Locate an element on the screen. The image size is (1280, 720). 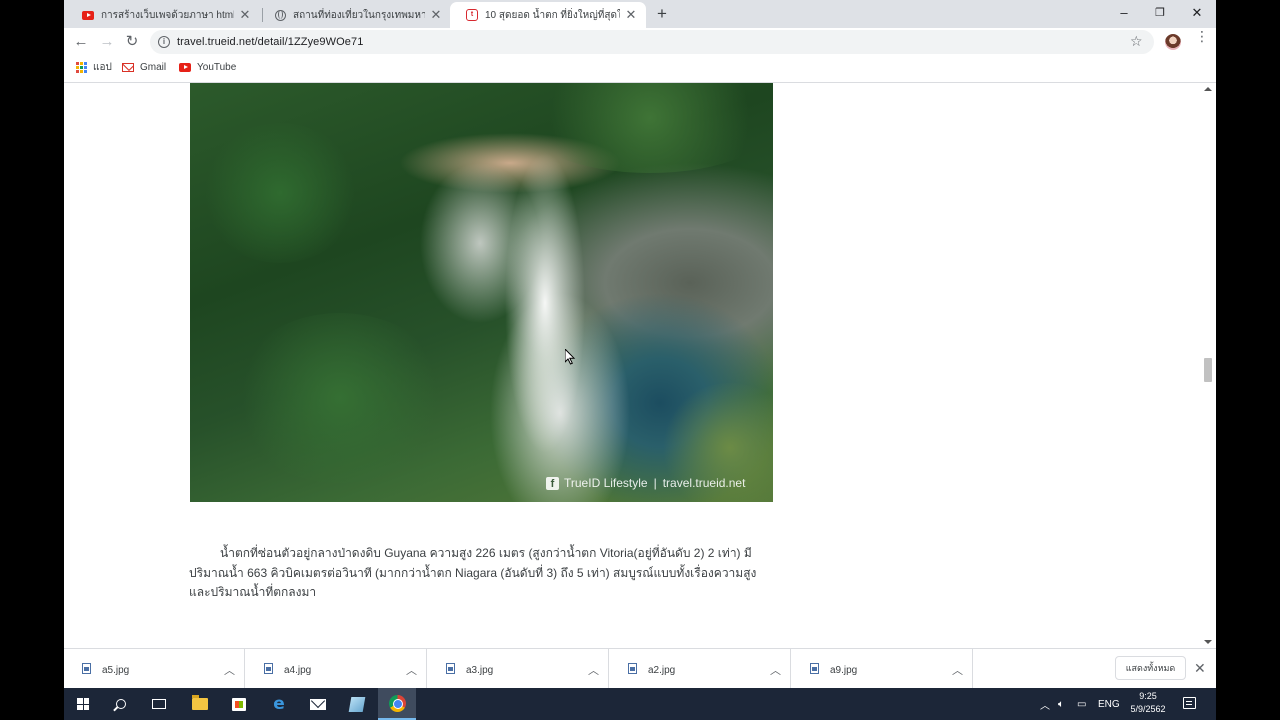
forward-button: → is located at coordinates (107, 42).